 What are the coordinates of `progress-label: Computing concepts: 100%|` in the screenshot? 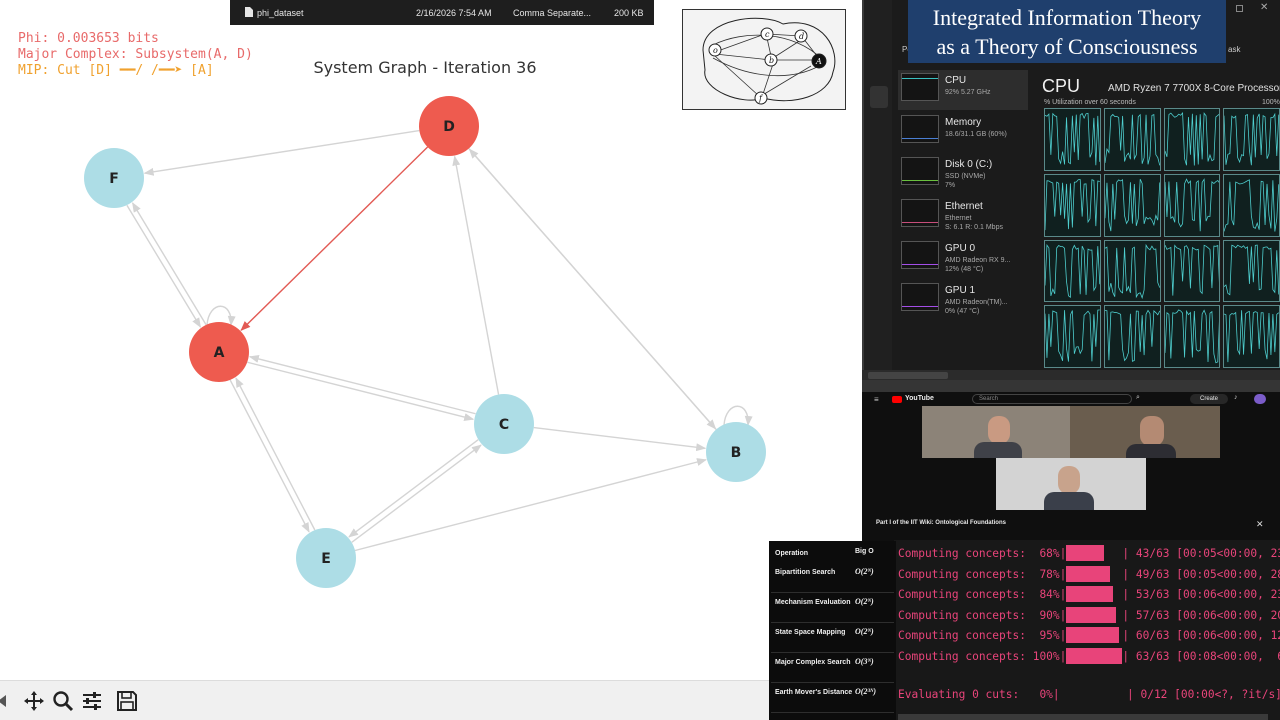 It's located at (982, 656).